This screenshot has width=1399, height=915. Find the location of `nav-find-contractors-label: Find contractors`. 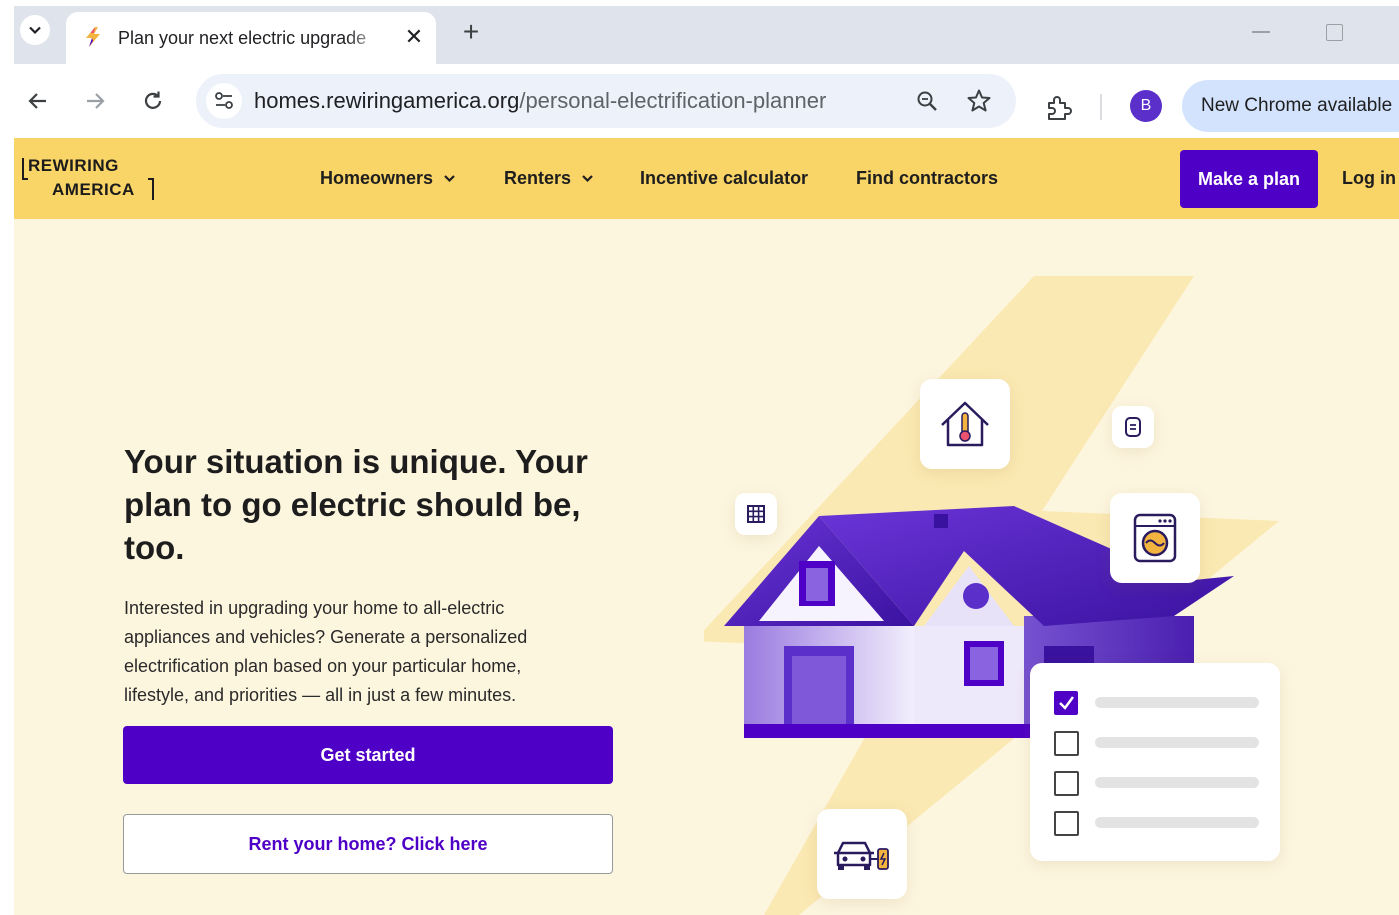

nav-find-contractors-label: Find contractors is located at coordinates (927, 178).